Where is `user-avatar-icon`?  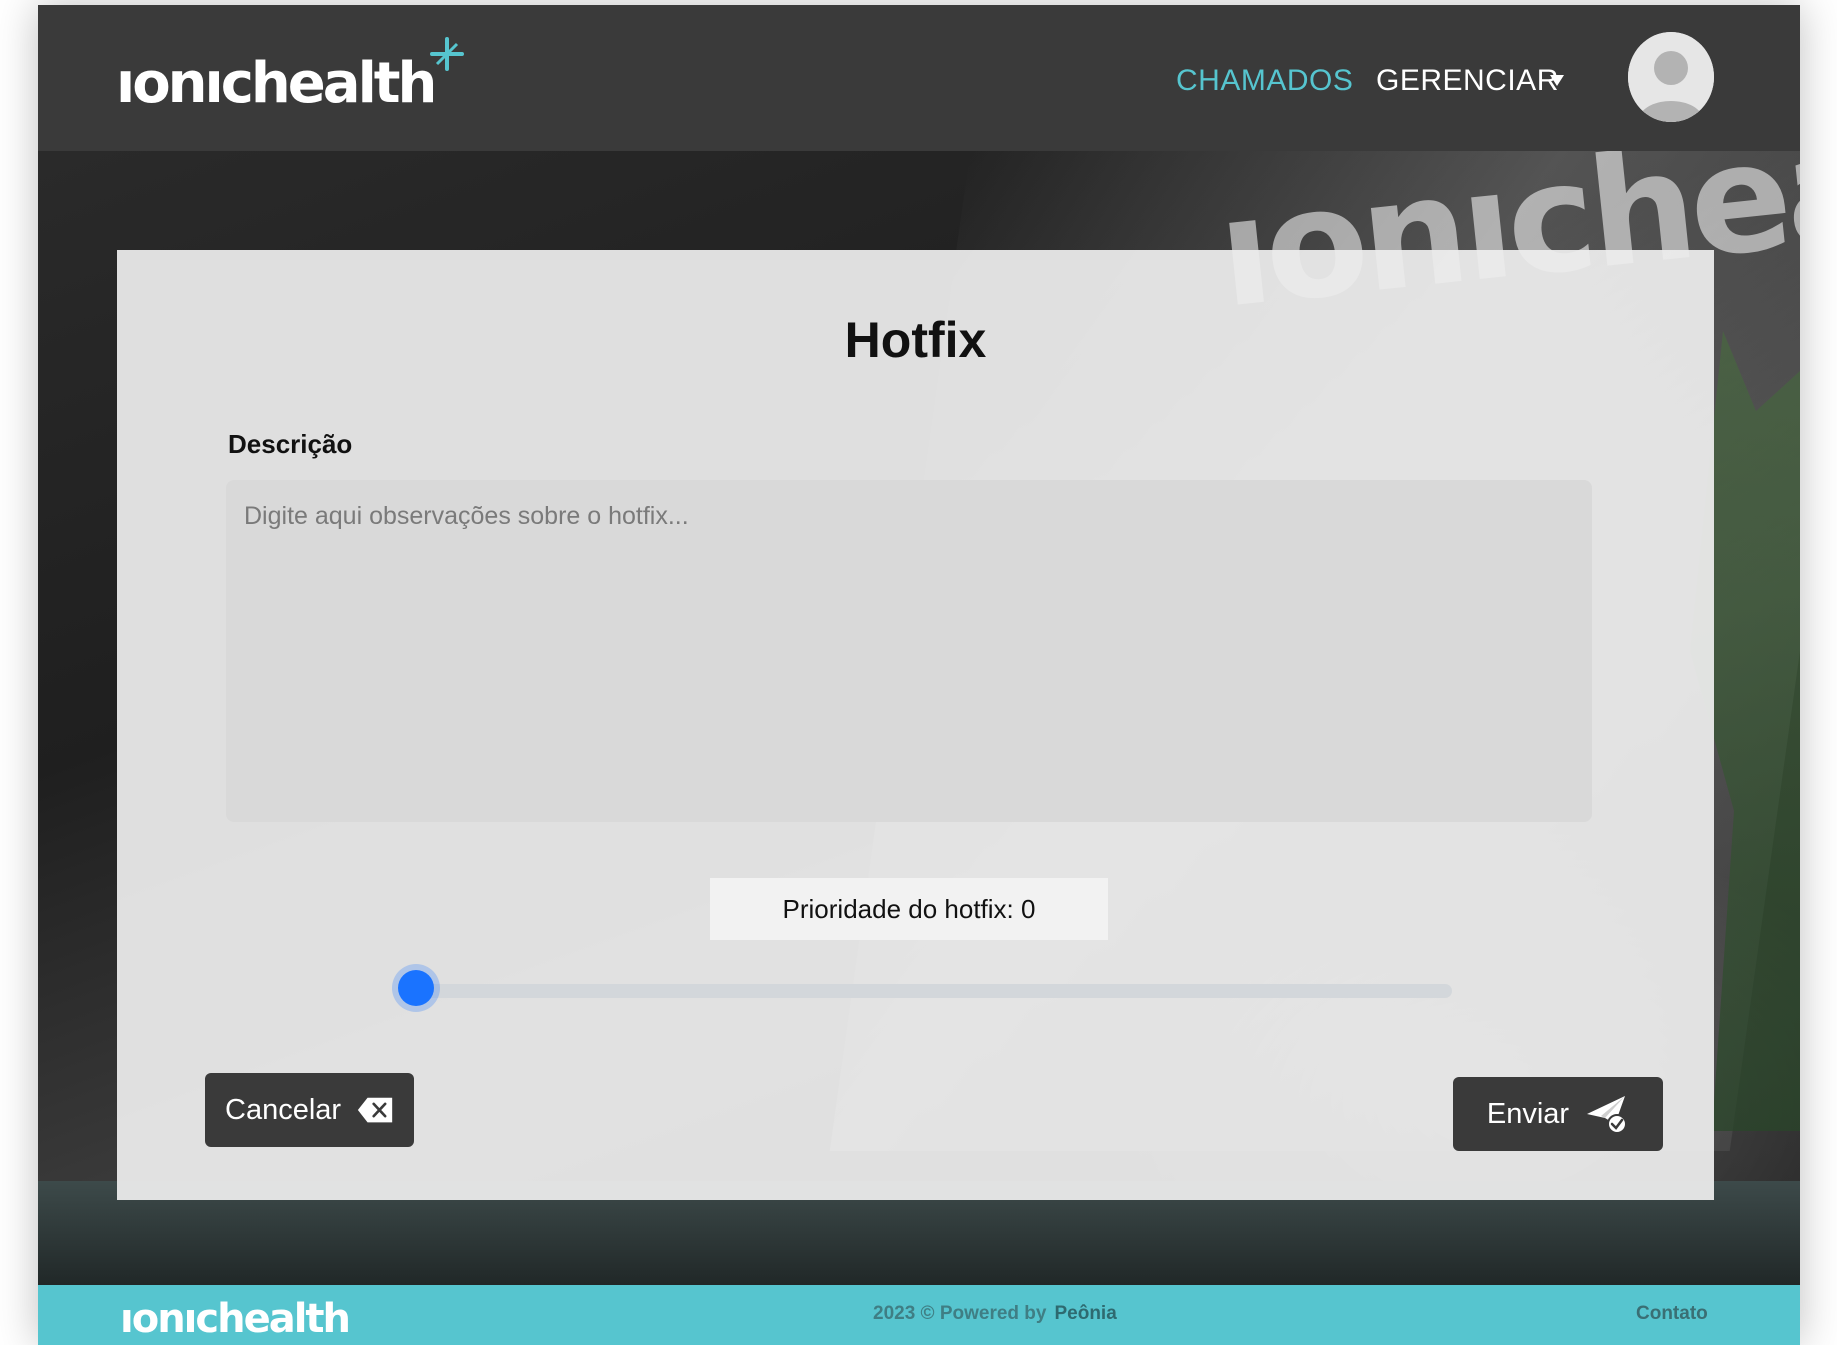 user-avatar-icon is located at coordinates (1671, 77).